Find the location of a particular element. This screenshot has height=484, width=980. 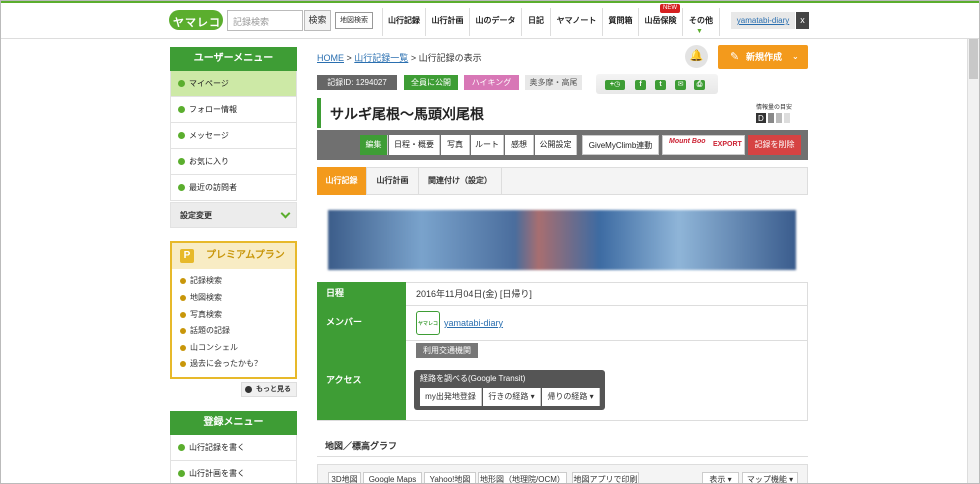

mountbook-export-button: Mount Boo EXPORT is located at coordinates (703, 145).